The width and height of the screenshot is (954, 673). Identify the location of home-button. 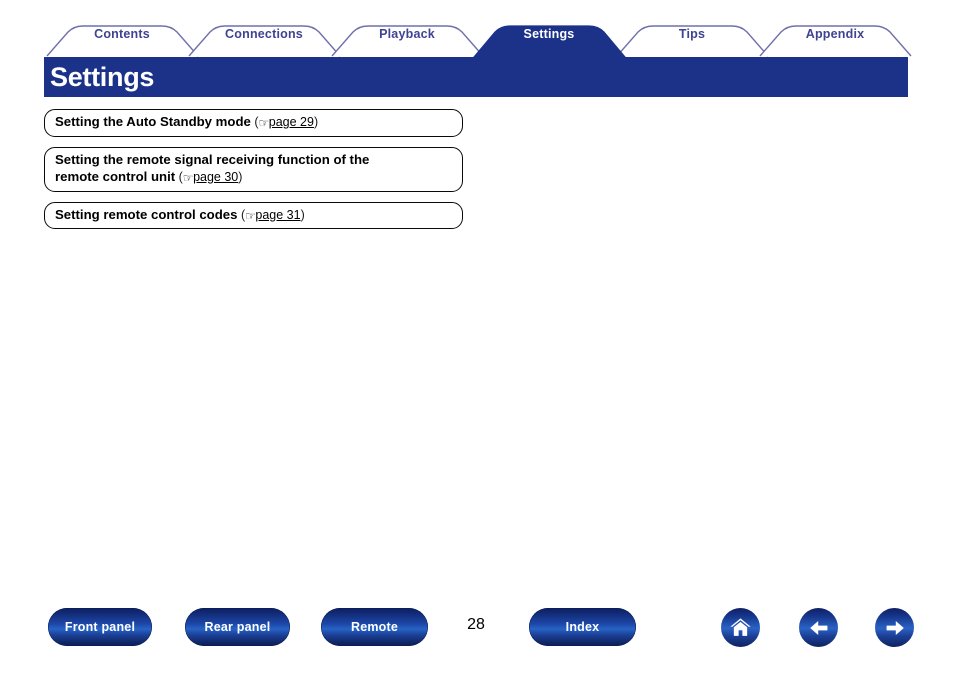
(740, 627).